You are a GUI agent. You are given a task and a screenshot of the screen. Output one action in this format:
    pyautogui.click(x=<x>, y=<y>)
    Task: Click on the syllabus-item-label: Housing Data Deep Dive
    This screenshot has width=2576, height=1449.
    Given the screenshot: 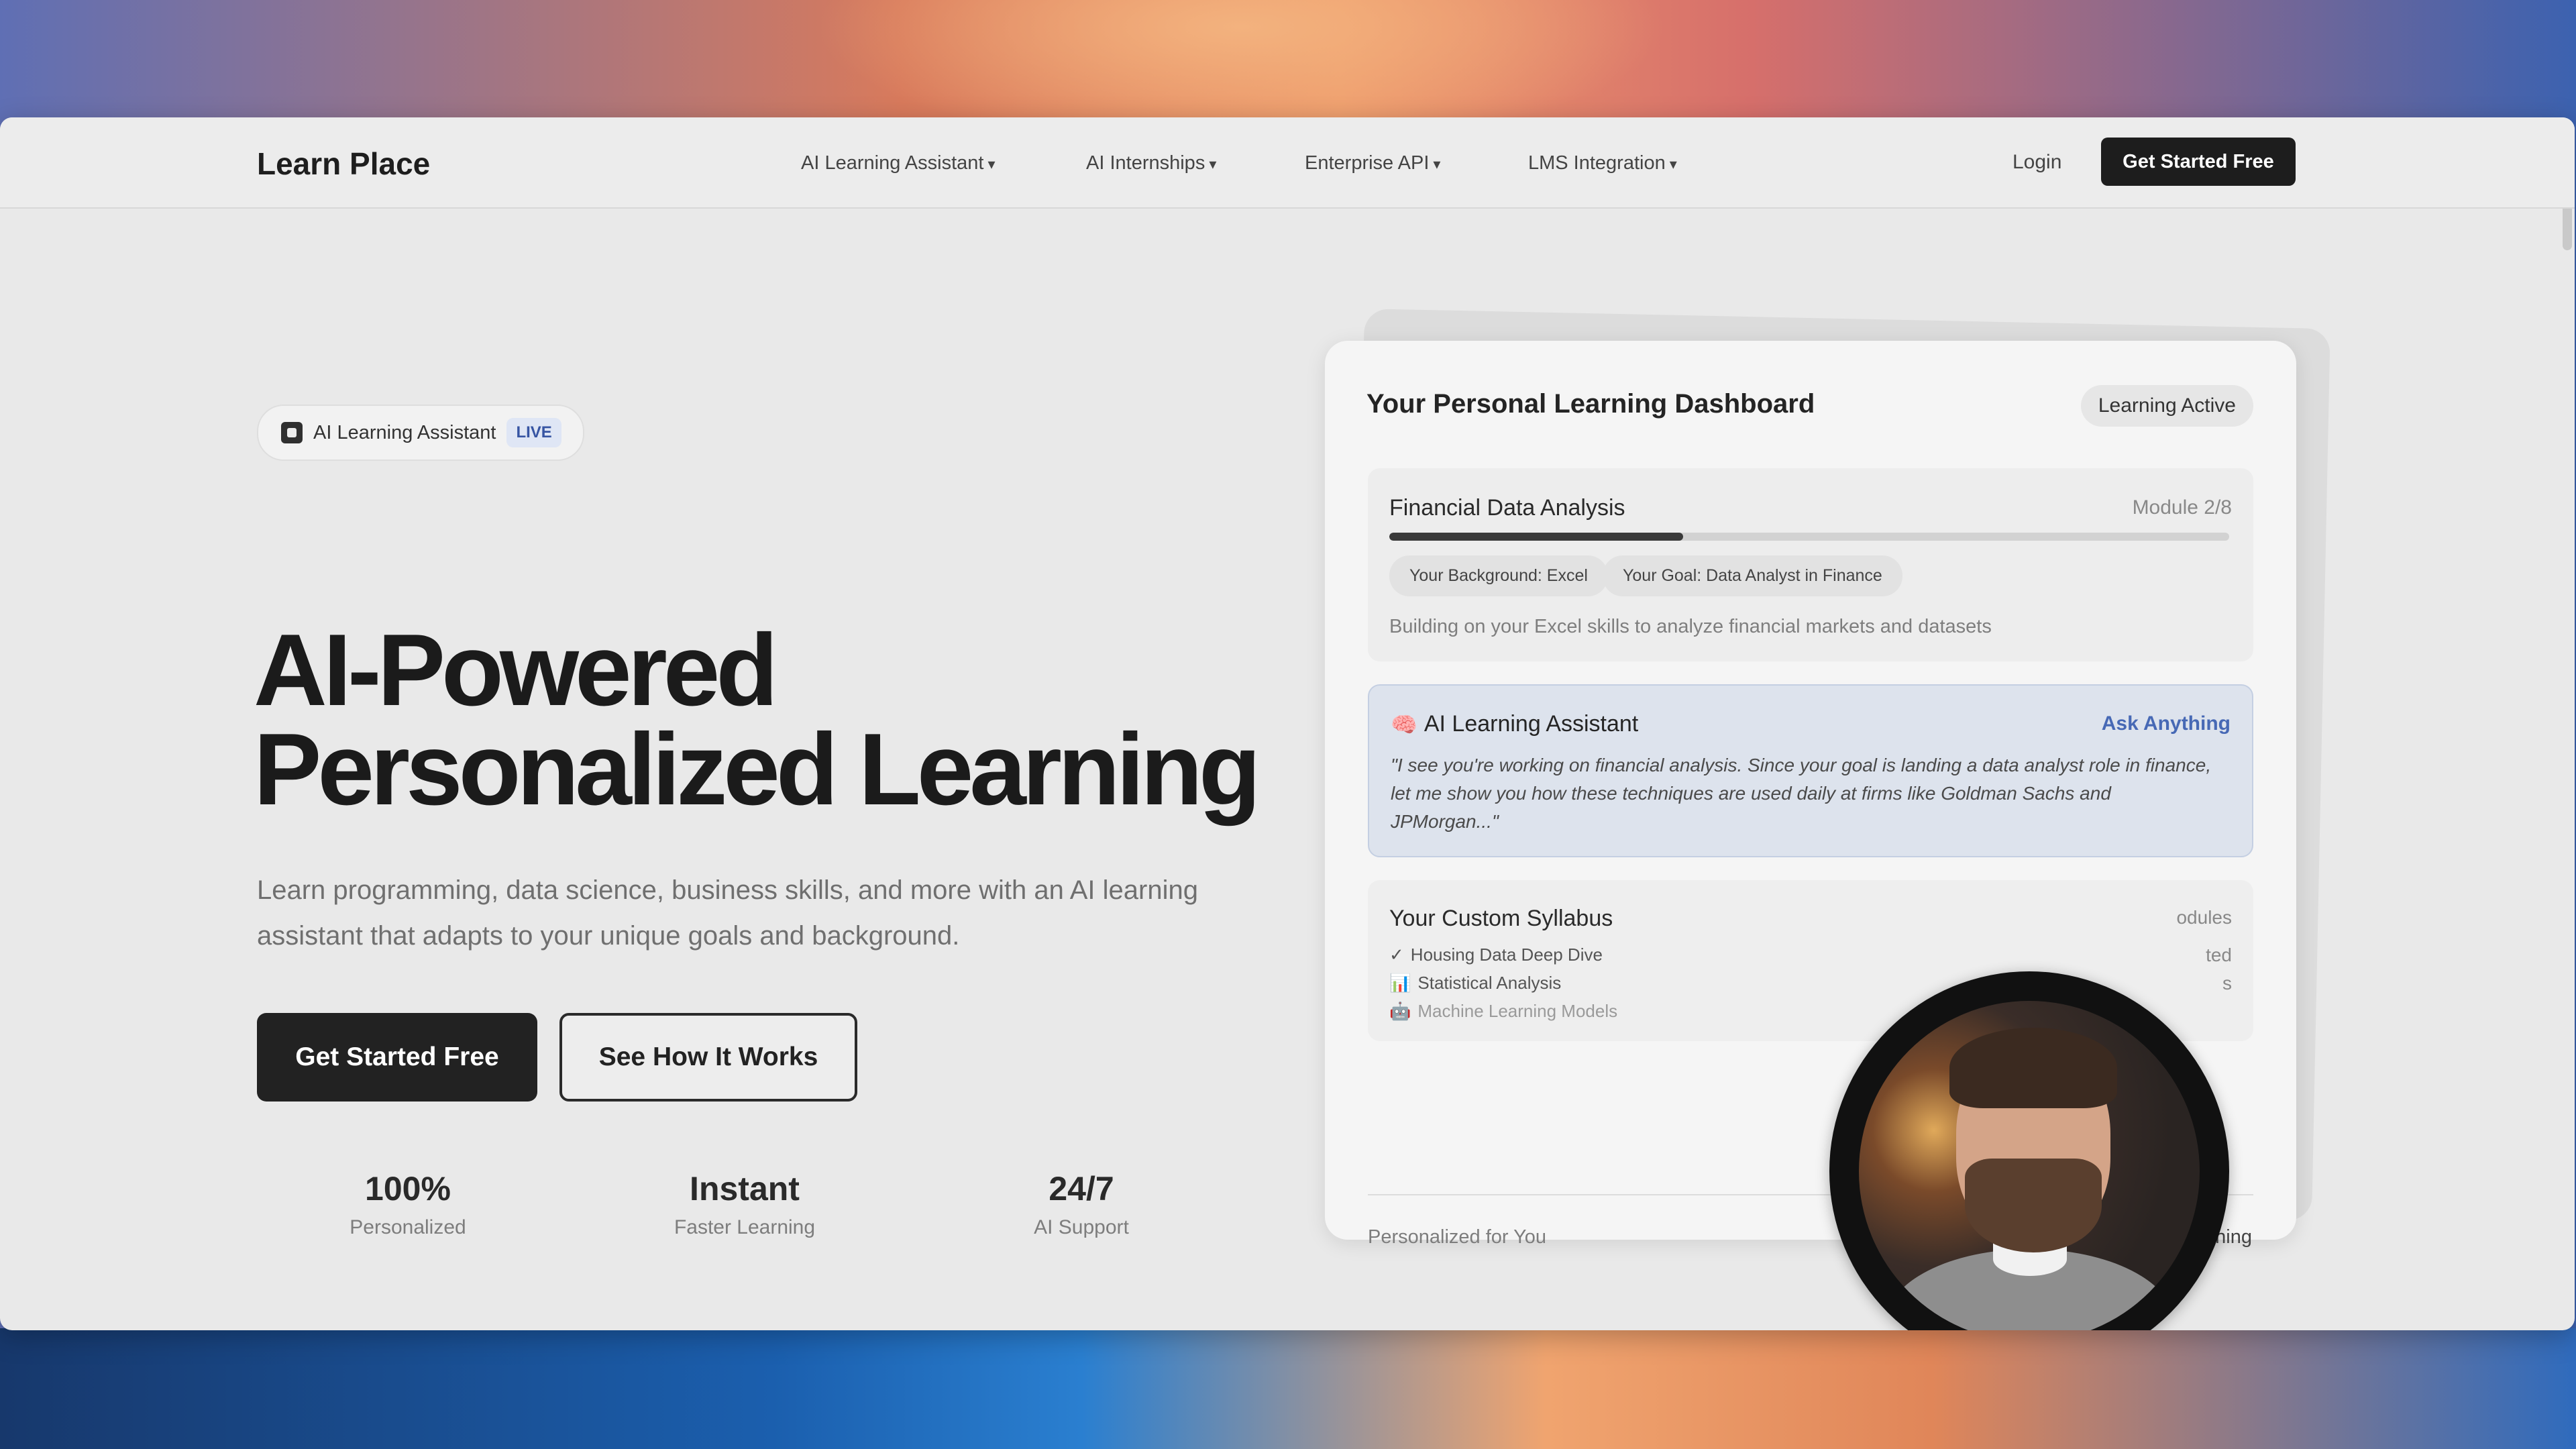 What is the action you would take?
    pyautogui.click(x=1506, y=955)
    